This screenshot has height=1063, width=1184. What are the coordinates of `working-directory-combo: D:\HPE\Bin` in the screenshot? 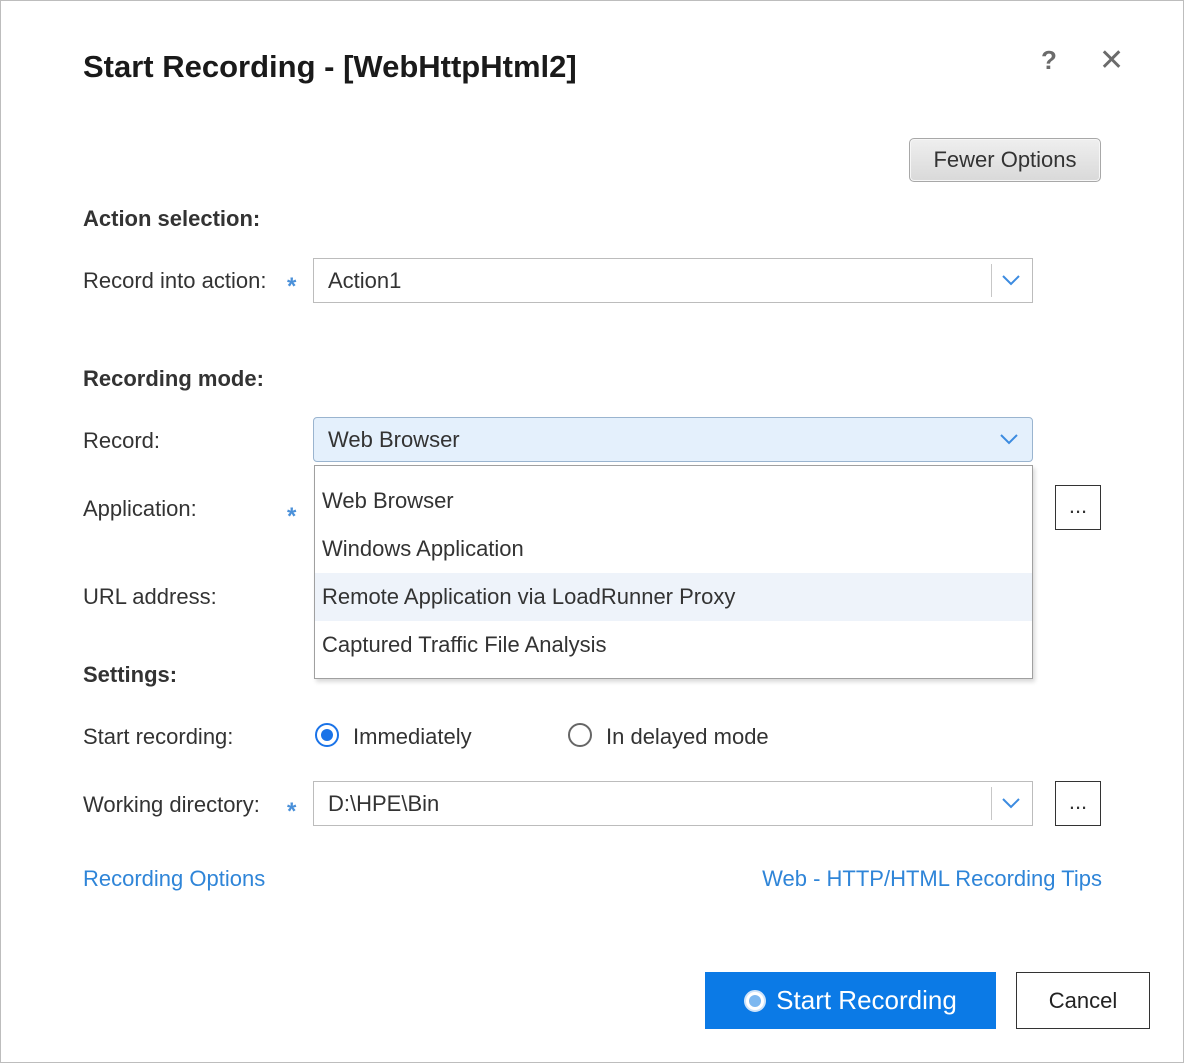 It's located at (673, 803).